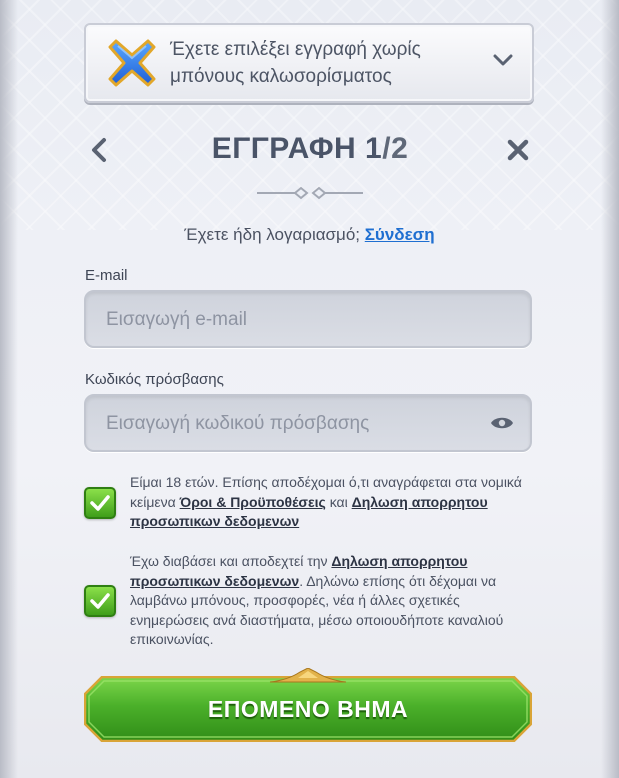 The image size is (619, 778). I want to click on page-title: ΕΓΓΡΑΦΗ 1/2, so click(310, 149).